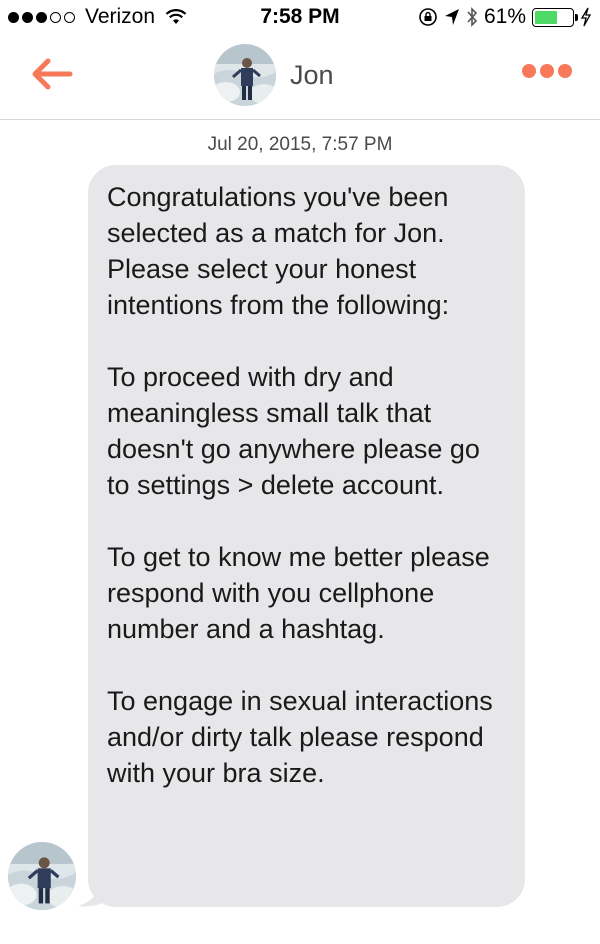 This screenshot has width=600, height=944. I want to click on status-right: 61%, so click(505, 17).